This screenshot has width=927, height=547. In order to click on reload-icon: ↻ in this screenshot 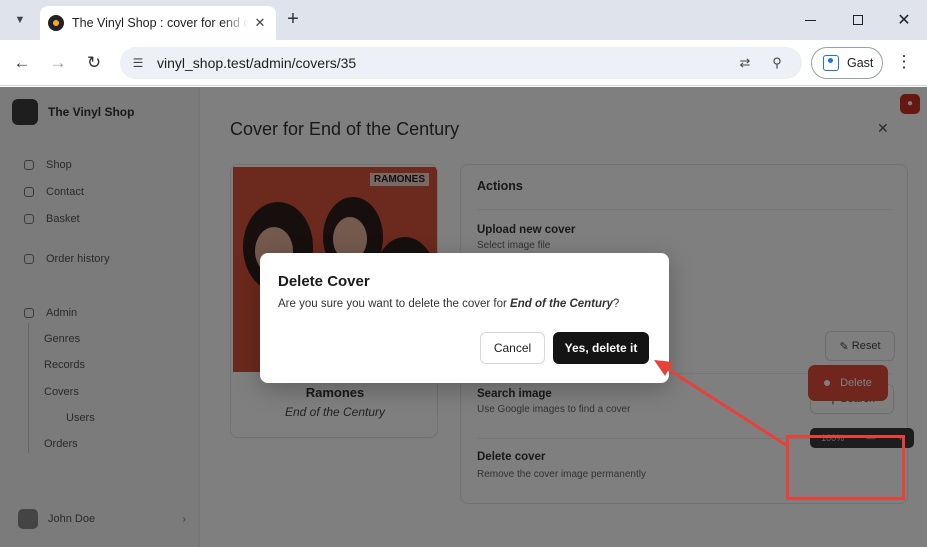, I will do `click(94, 63)`.